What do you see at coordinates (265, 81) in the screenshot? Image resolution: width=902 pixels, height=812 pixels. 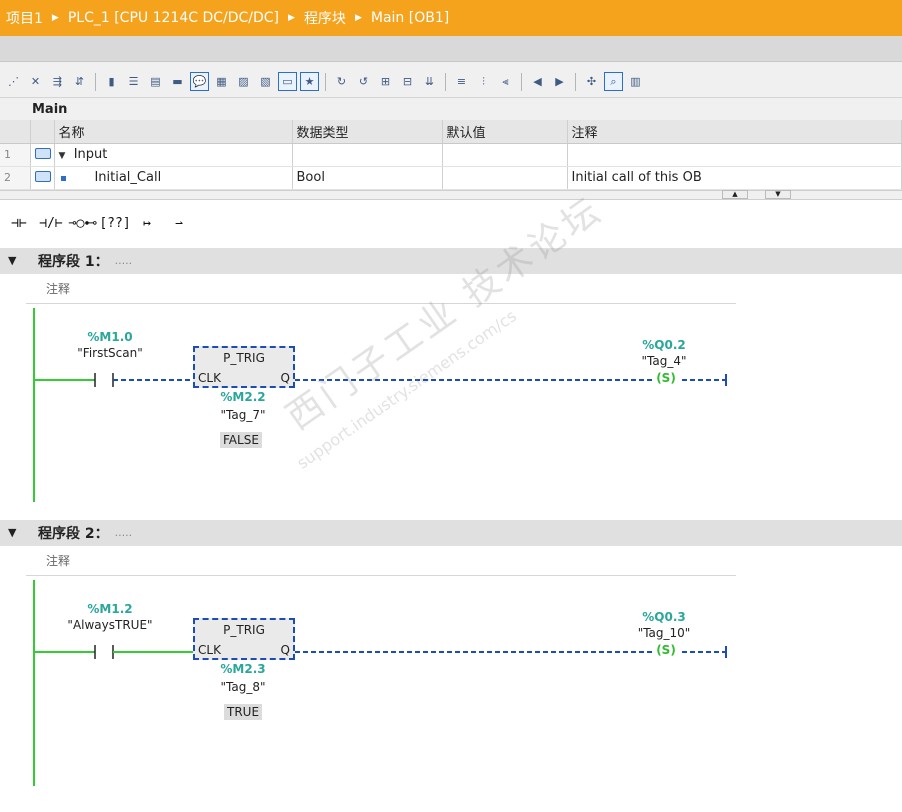 I see `upload-icon: ▧` at bounding box center [265, 81].